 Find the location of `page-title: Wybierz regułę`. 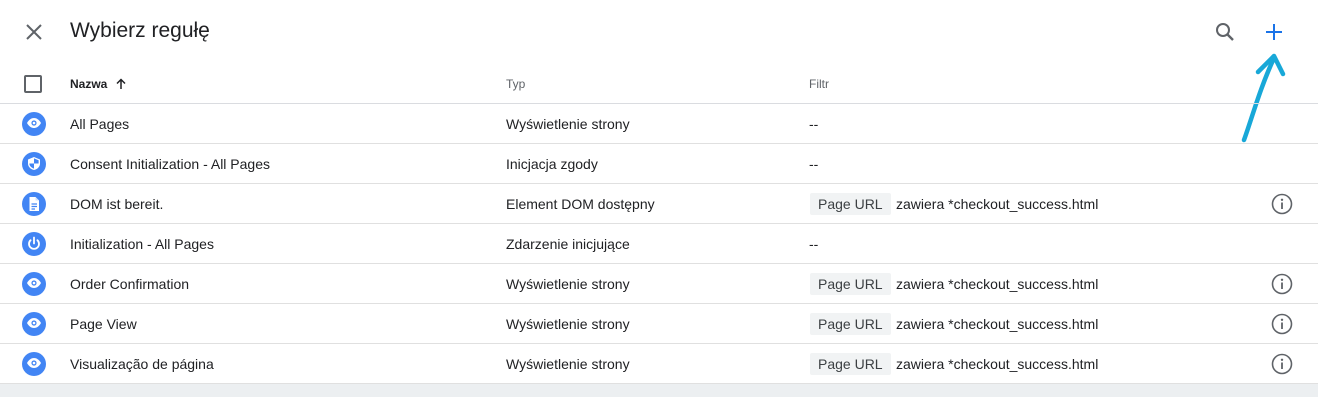

page-title: Wybierz regułę is located at coordinates (140, 30).